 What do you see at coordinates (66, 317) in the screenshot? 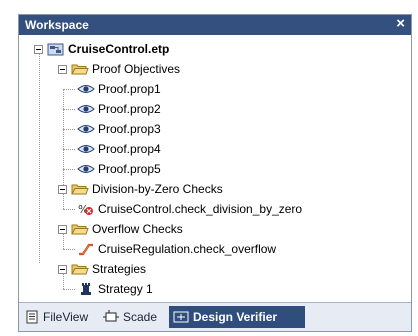
I see `tab-label: FileView` at bounding box center [66, 317].